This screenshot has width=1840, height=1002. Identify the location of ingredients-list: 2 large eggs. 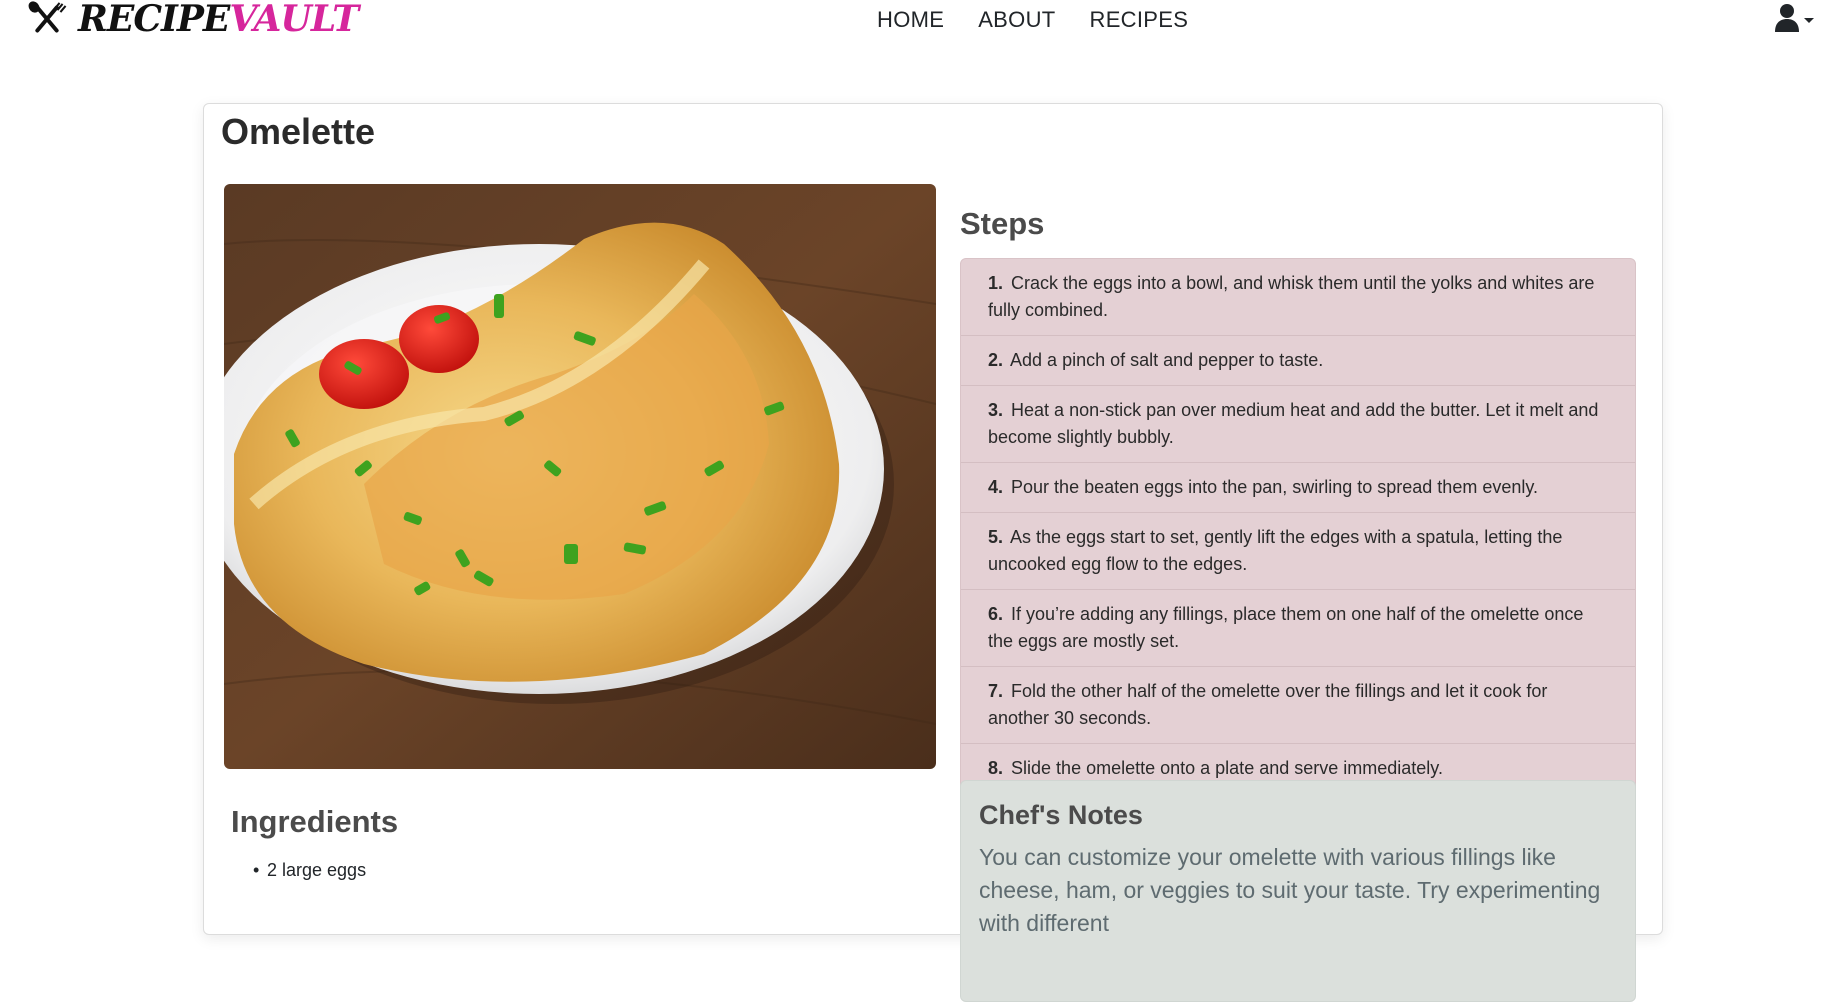
(298, 870).